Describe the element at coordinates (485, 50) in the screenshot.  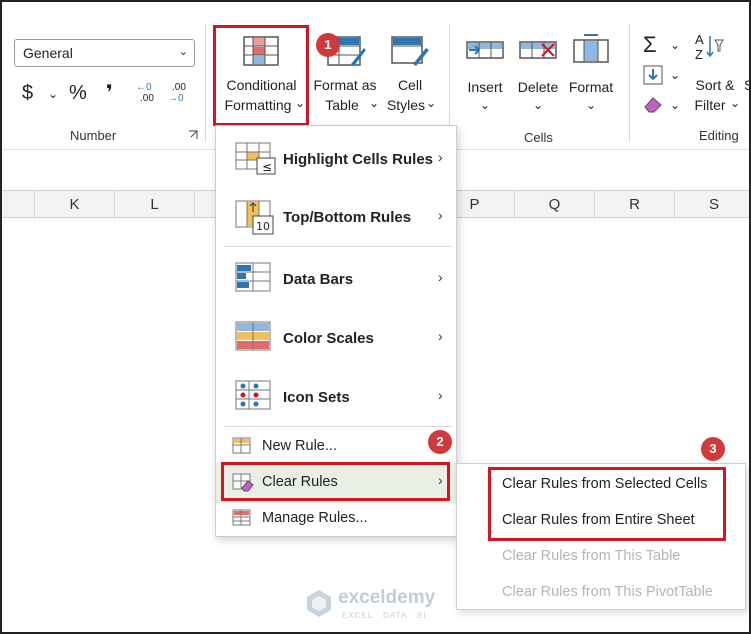
I see `insert-icon` at that location.